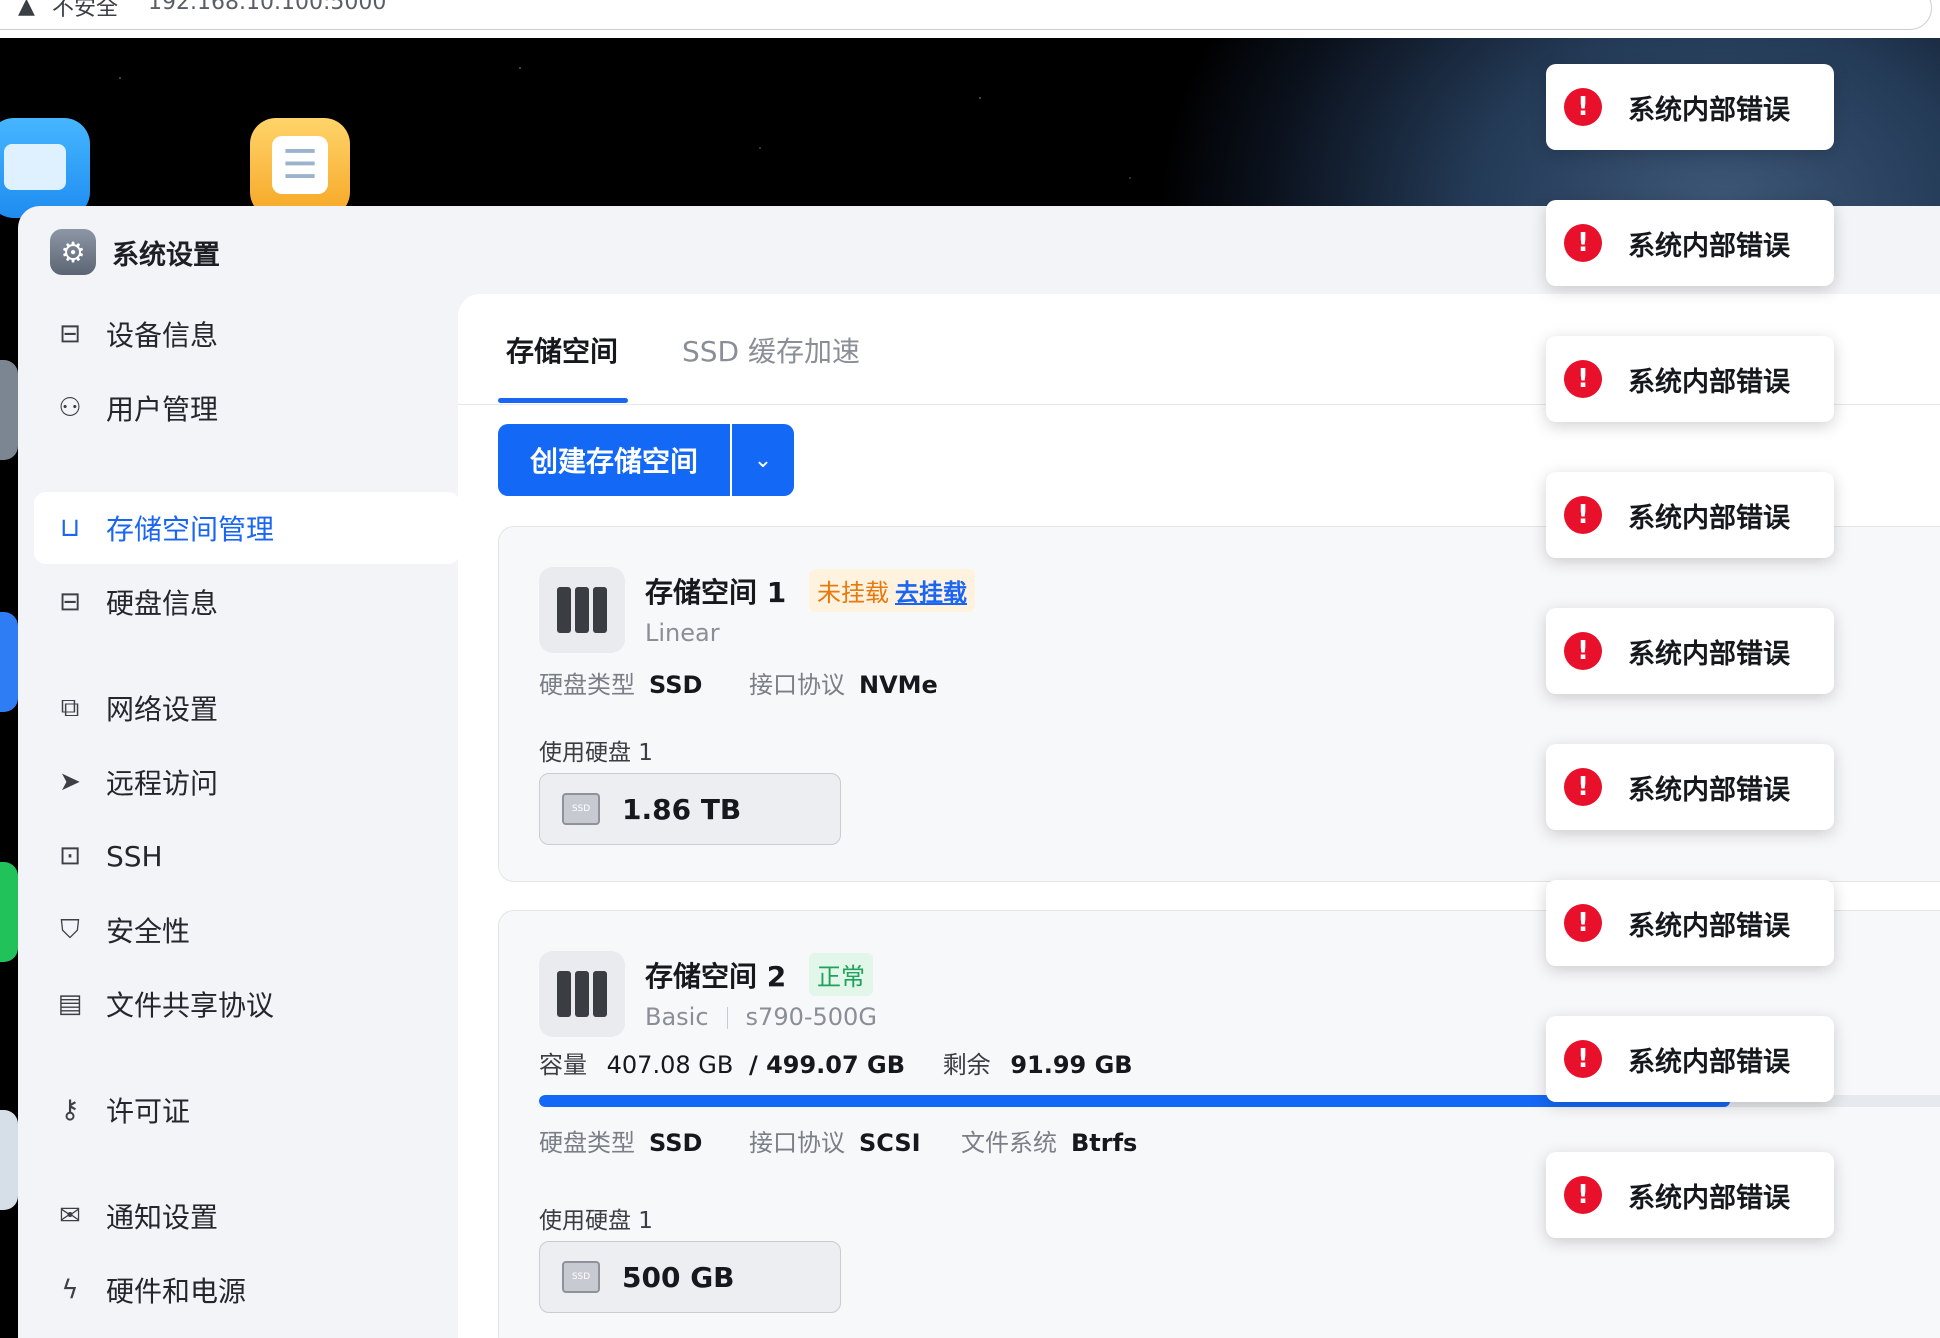  Describe the element at coordinates (1104, 1143) in the screenshot. I see `field-value: Btrfs` at that location.